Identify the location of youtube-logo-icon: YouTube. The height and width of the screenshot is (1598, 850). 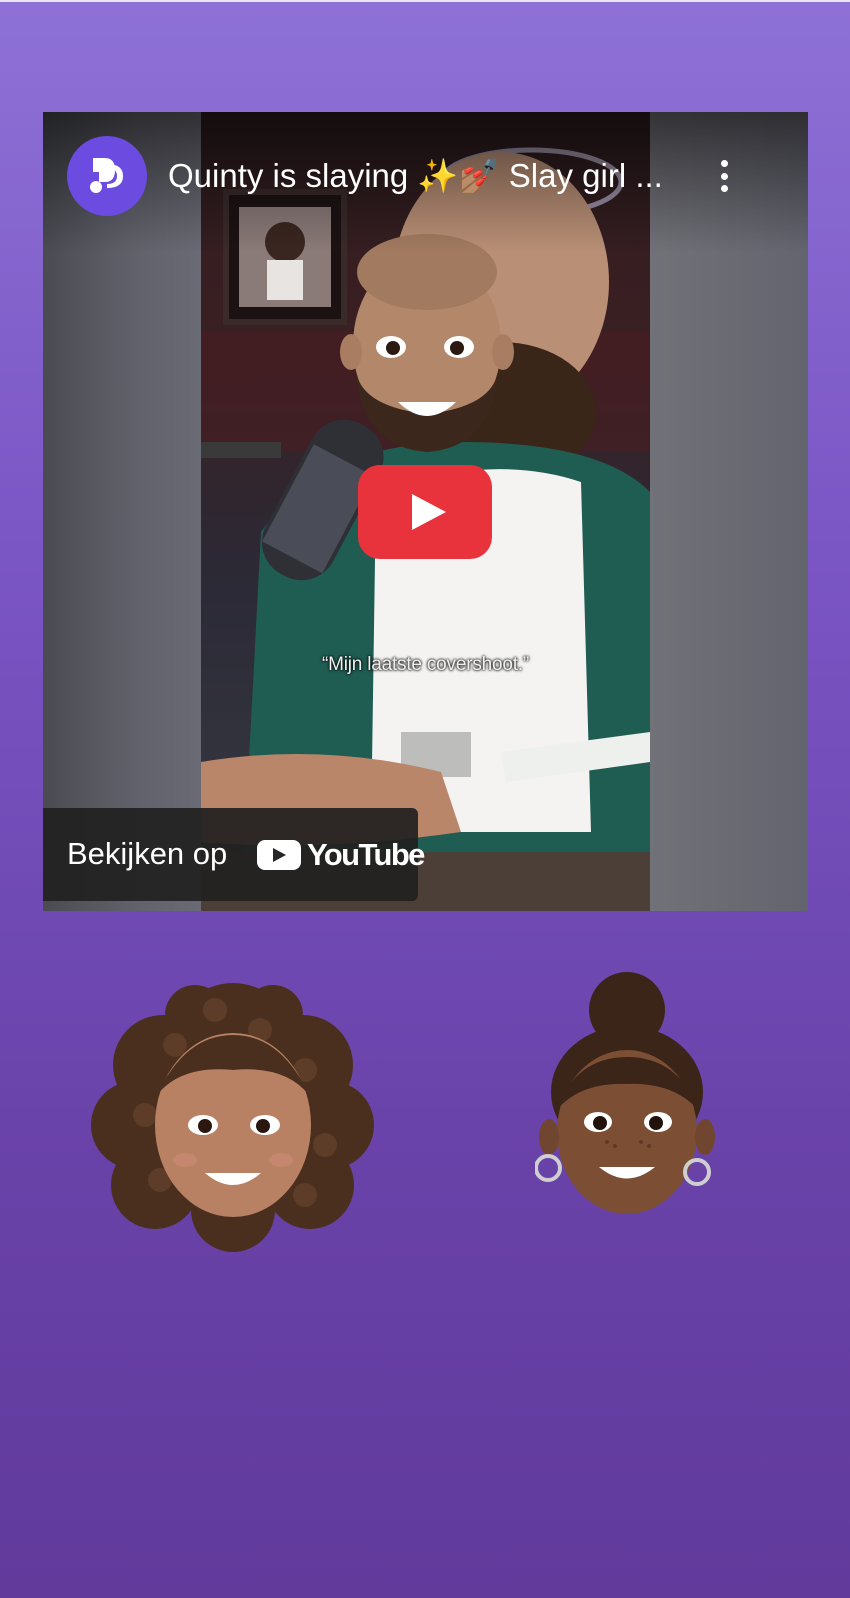
(341, 855).